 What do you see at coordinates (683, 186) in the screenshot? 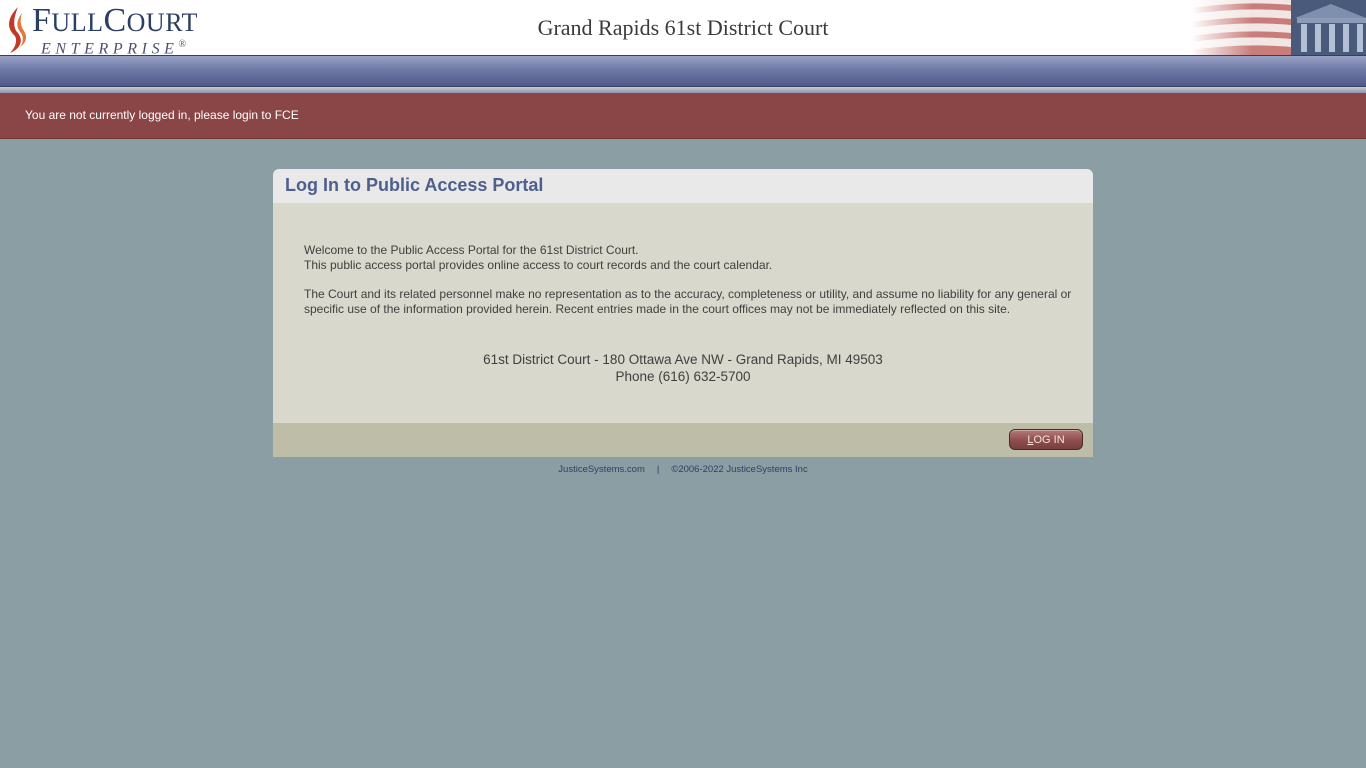
I see `login-panel-header: Log In to Public Access Portal` at bounding box center [683, 186].